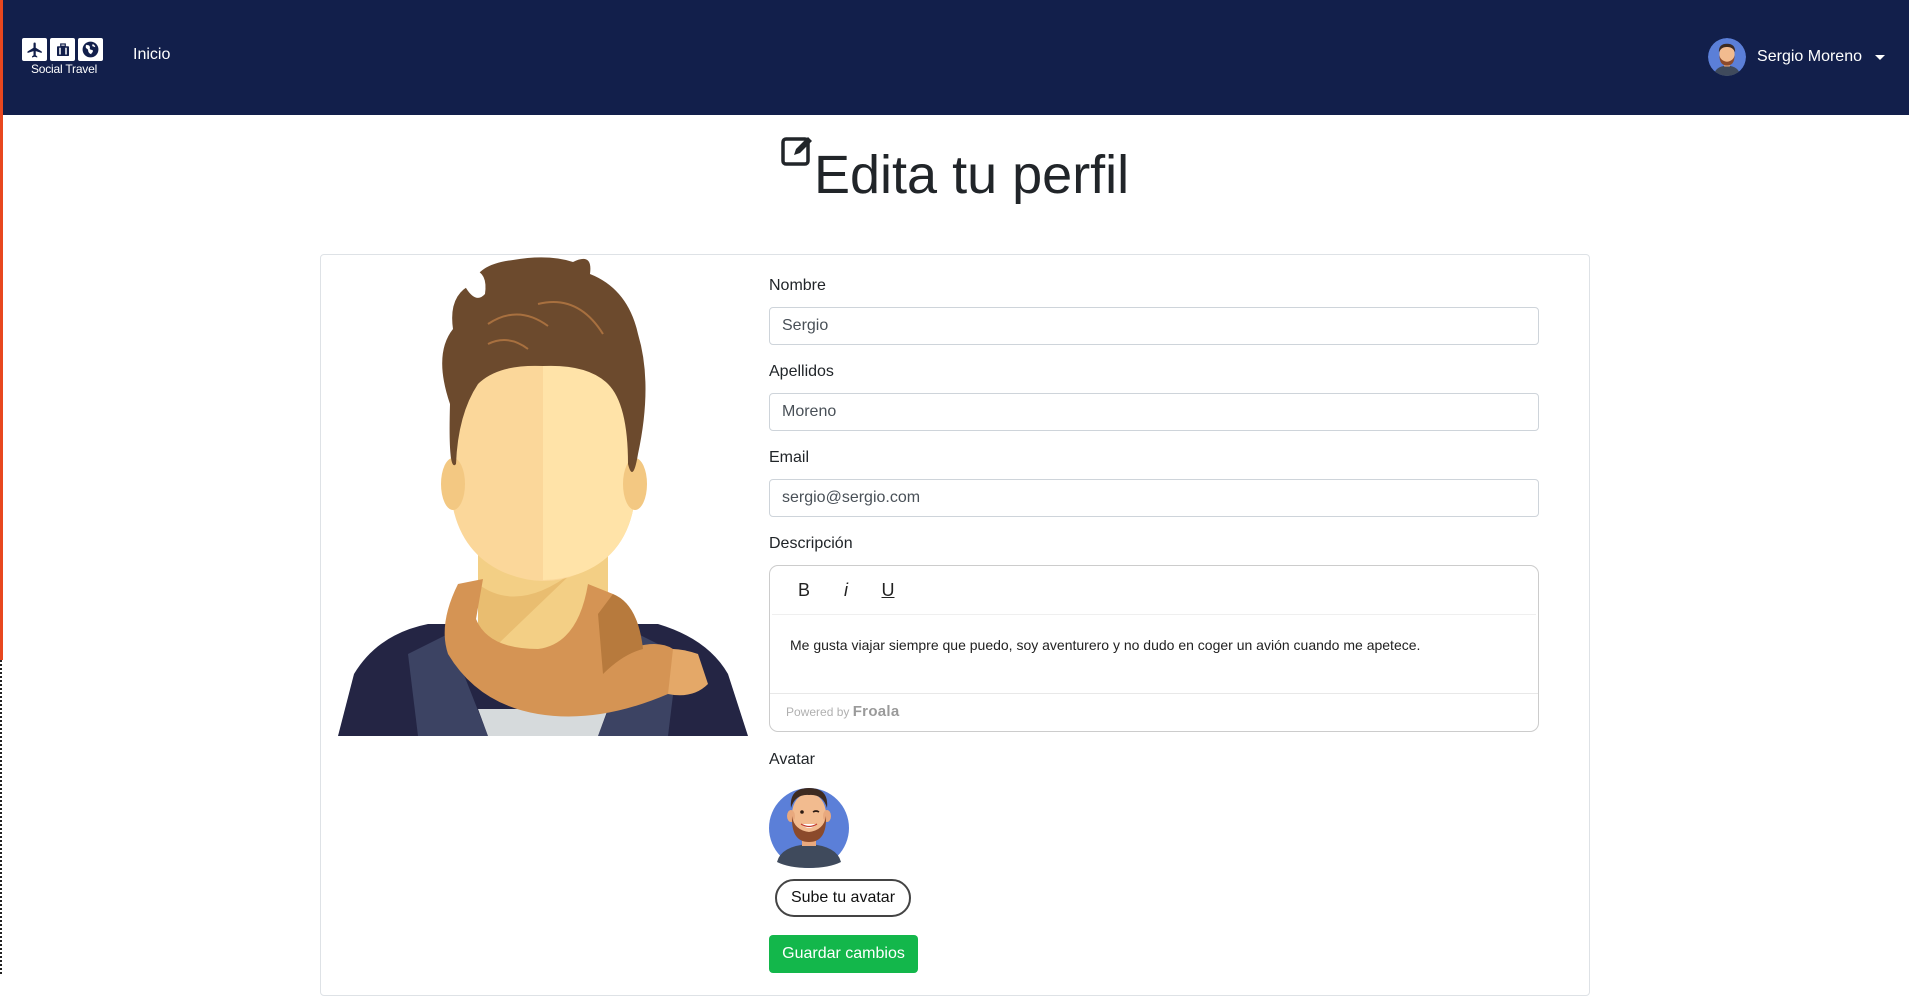 Image resolution: width=1909 pixels, height=996 pixels. What do you see at coordinates (34, 49) in the screenshot?
I see `airplane-icon` at bounding box center [34, 49].